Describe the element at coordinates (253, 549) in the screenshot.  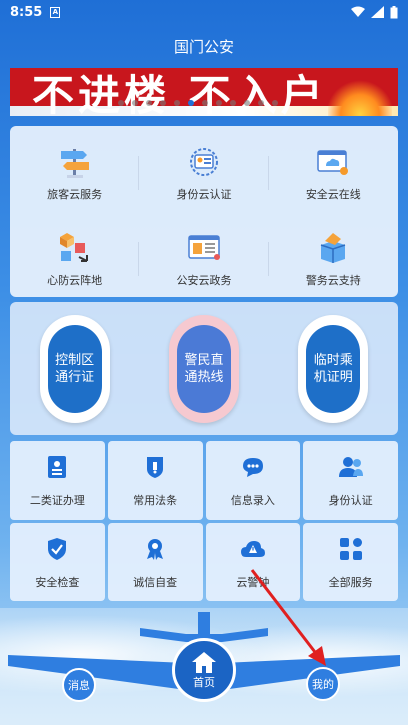
I see `cloud-alert-icon` at that location.